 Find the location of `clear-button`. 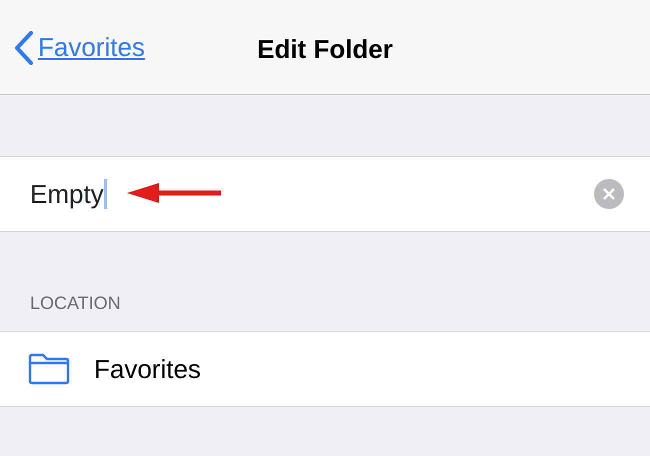

clear-button is located at coordinates (609, 194).